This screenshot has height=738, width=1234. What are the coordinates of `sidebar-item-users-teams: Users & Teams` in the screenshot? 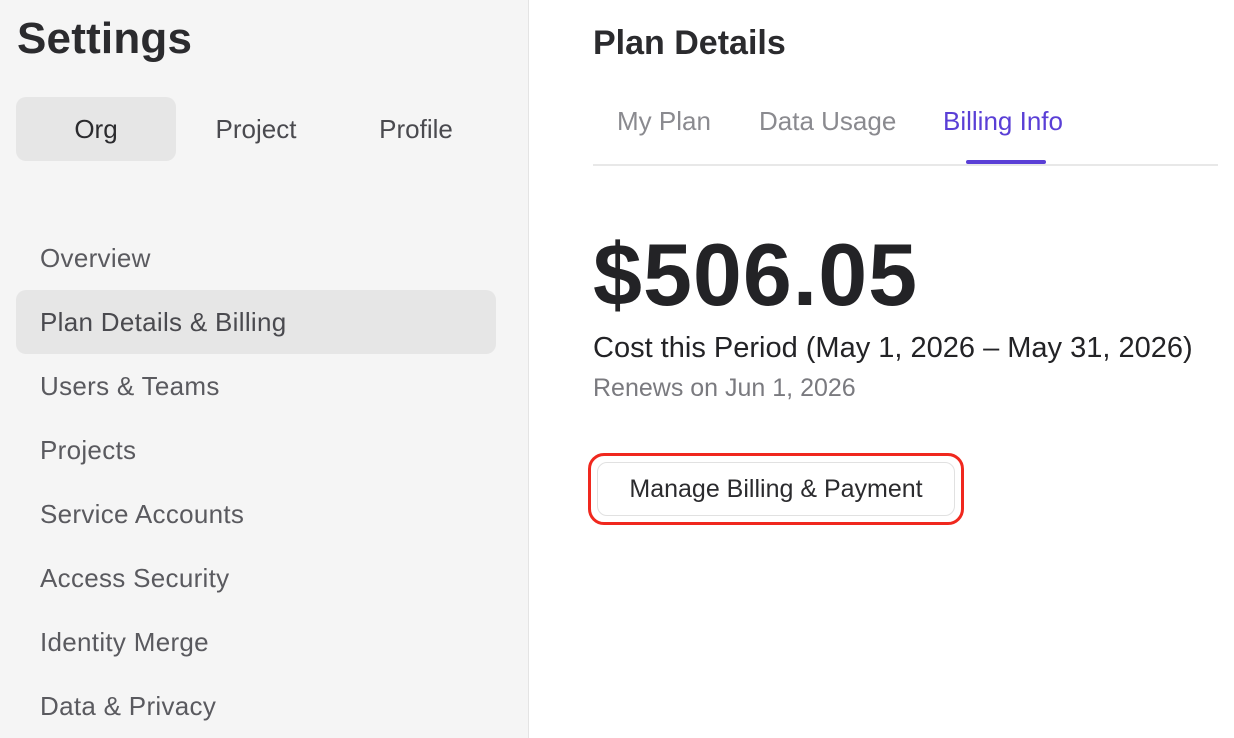 It's located at (256, 386).